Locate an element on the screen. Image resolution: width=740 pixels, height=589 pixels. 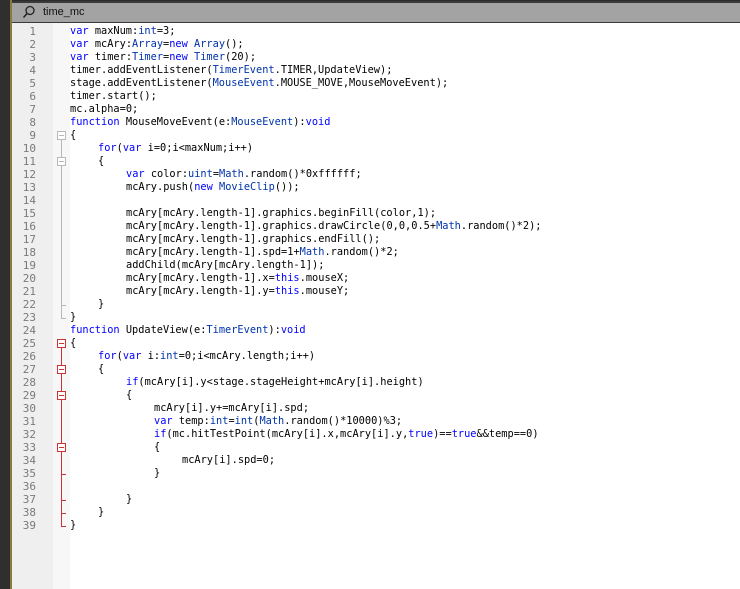
line-number: 33 is located at coordinates (29, 447).